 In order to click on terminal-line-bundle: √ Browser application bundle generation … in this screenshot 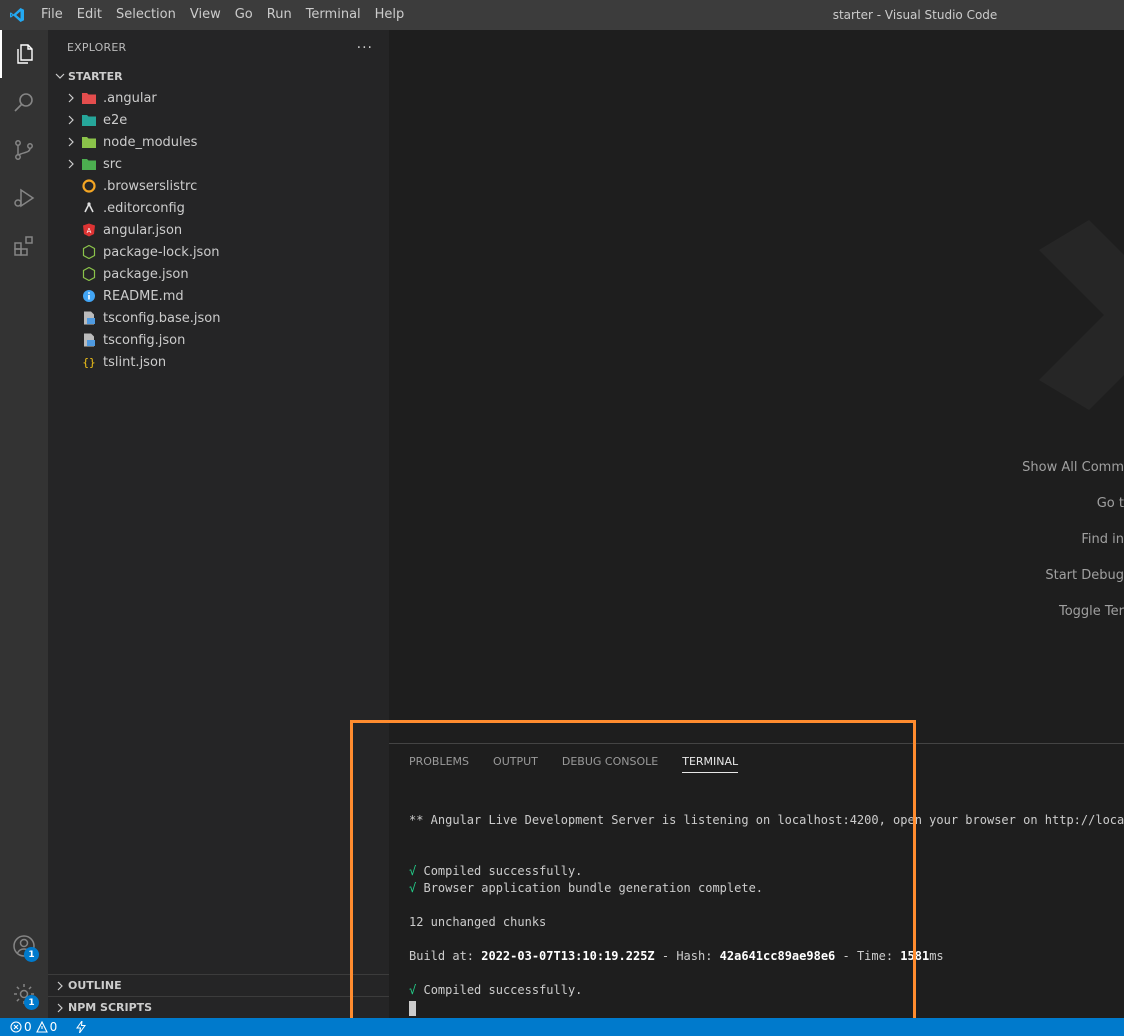, I will do `click(586, 888)`.